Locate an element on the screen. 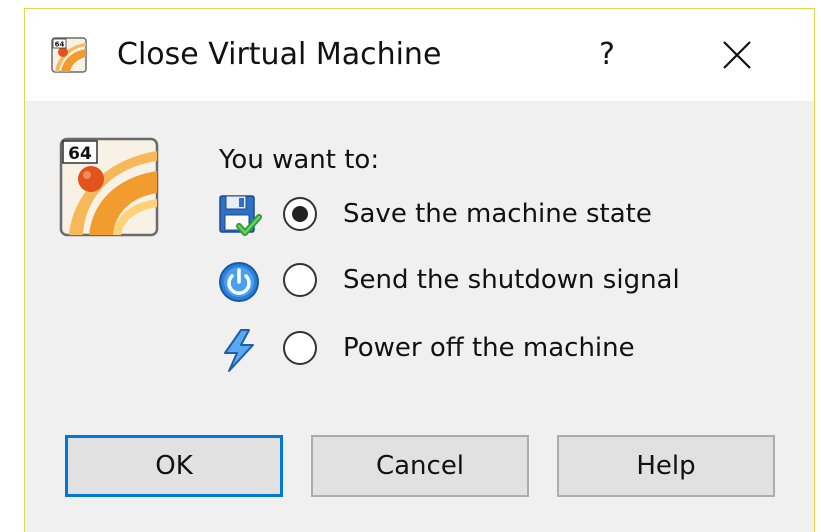 The height and width of the screenshot is (532, 821). vm-icon-badge: 64 is located at coordinates (80, 154).